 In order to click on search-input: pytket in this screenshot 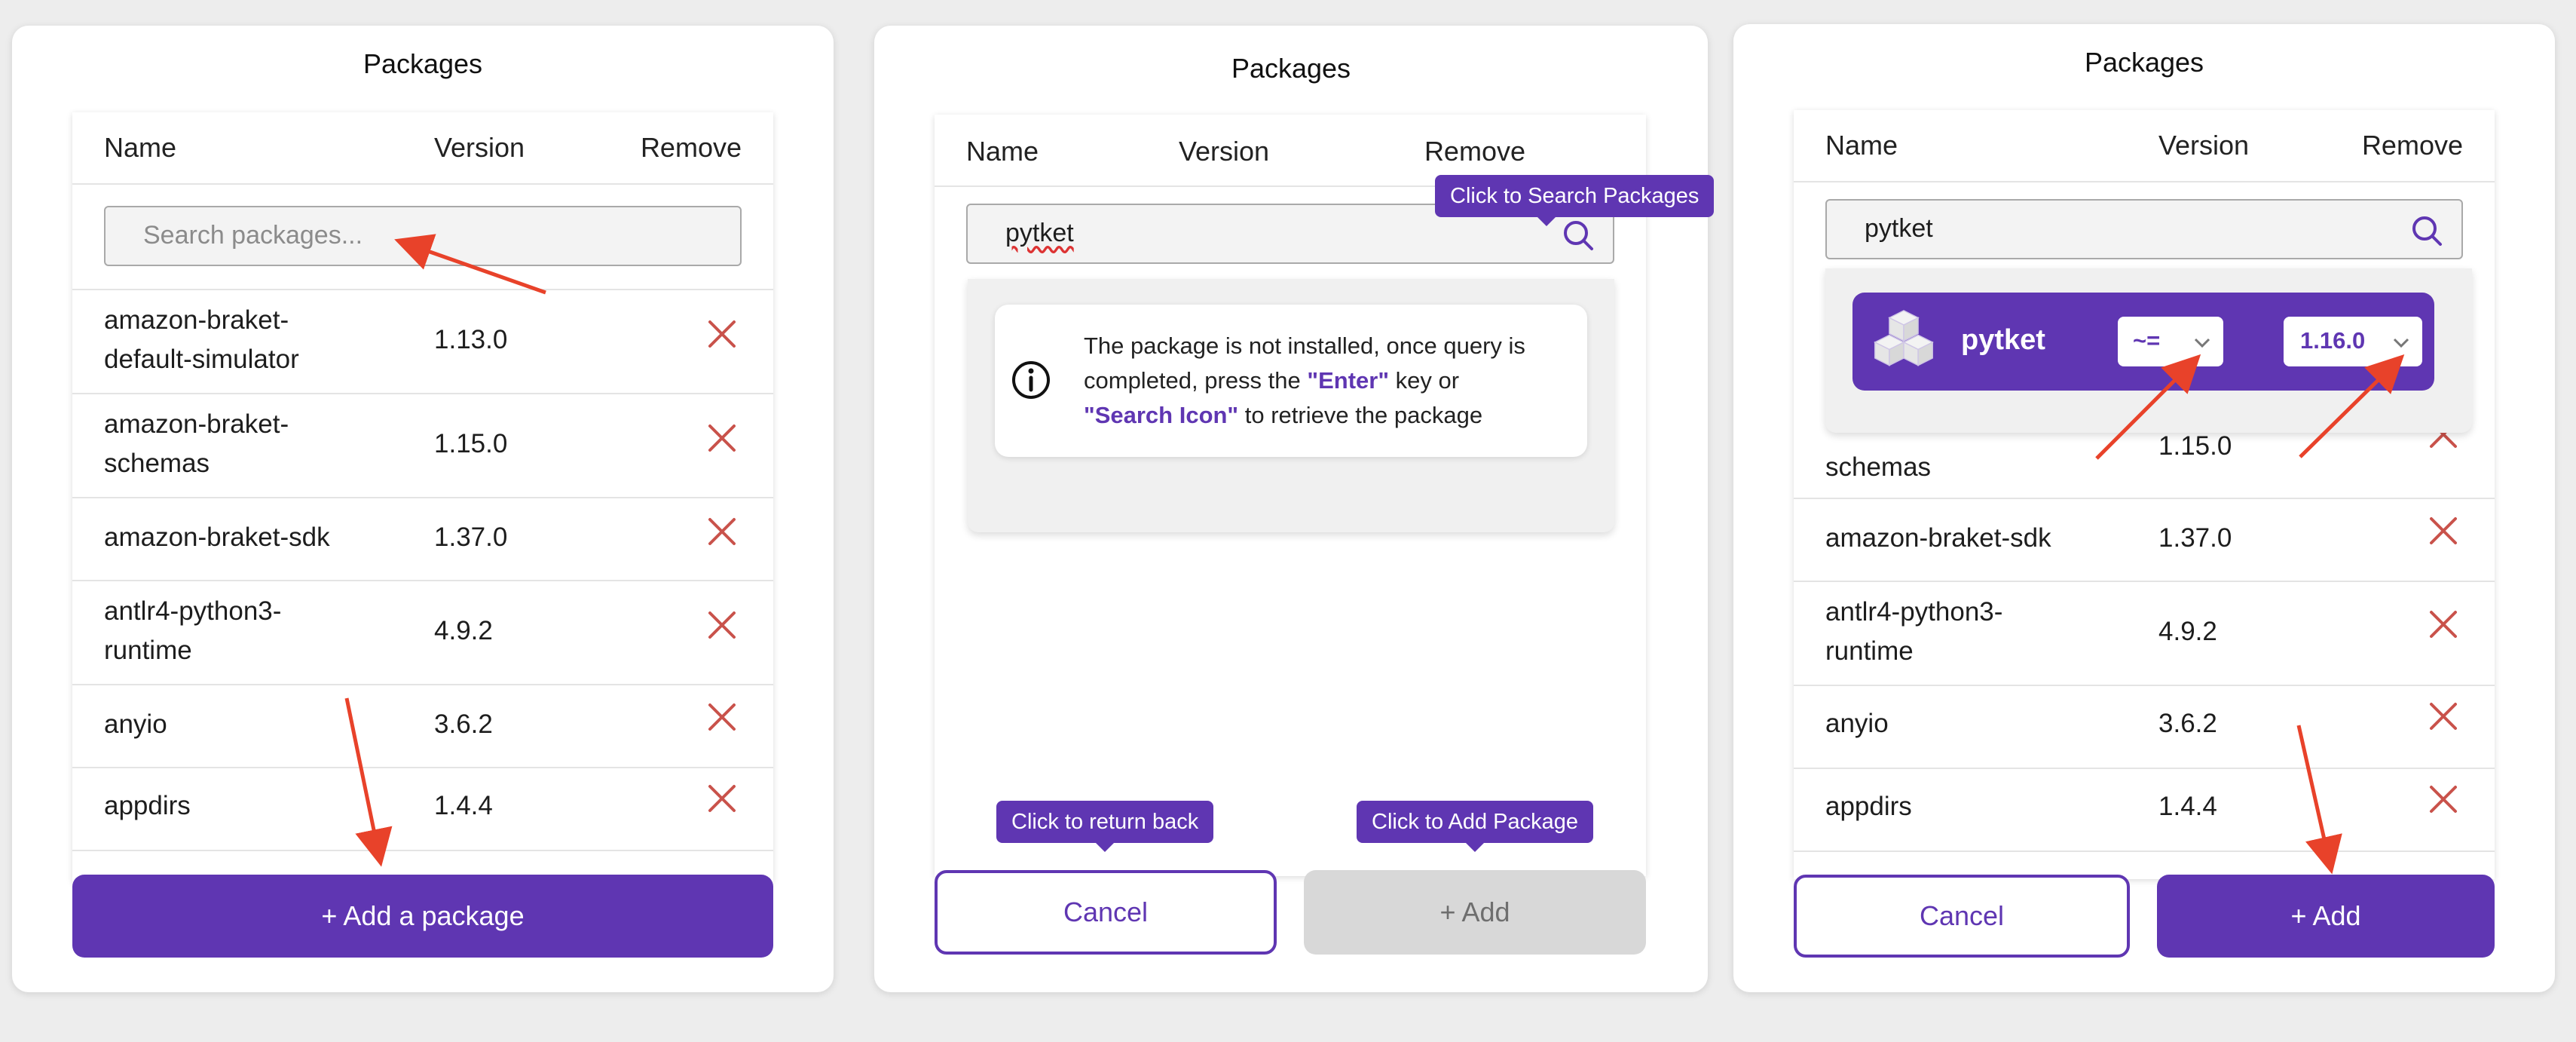, I will do `click(2144, 229)`.